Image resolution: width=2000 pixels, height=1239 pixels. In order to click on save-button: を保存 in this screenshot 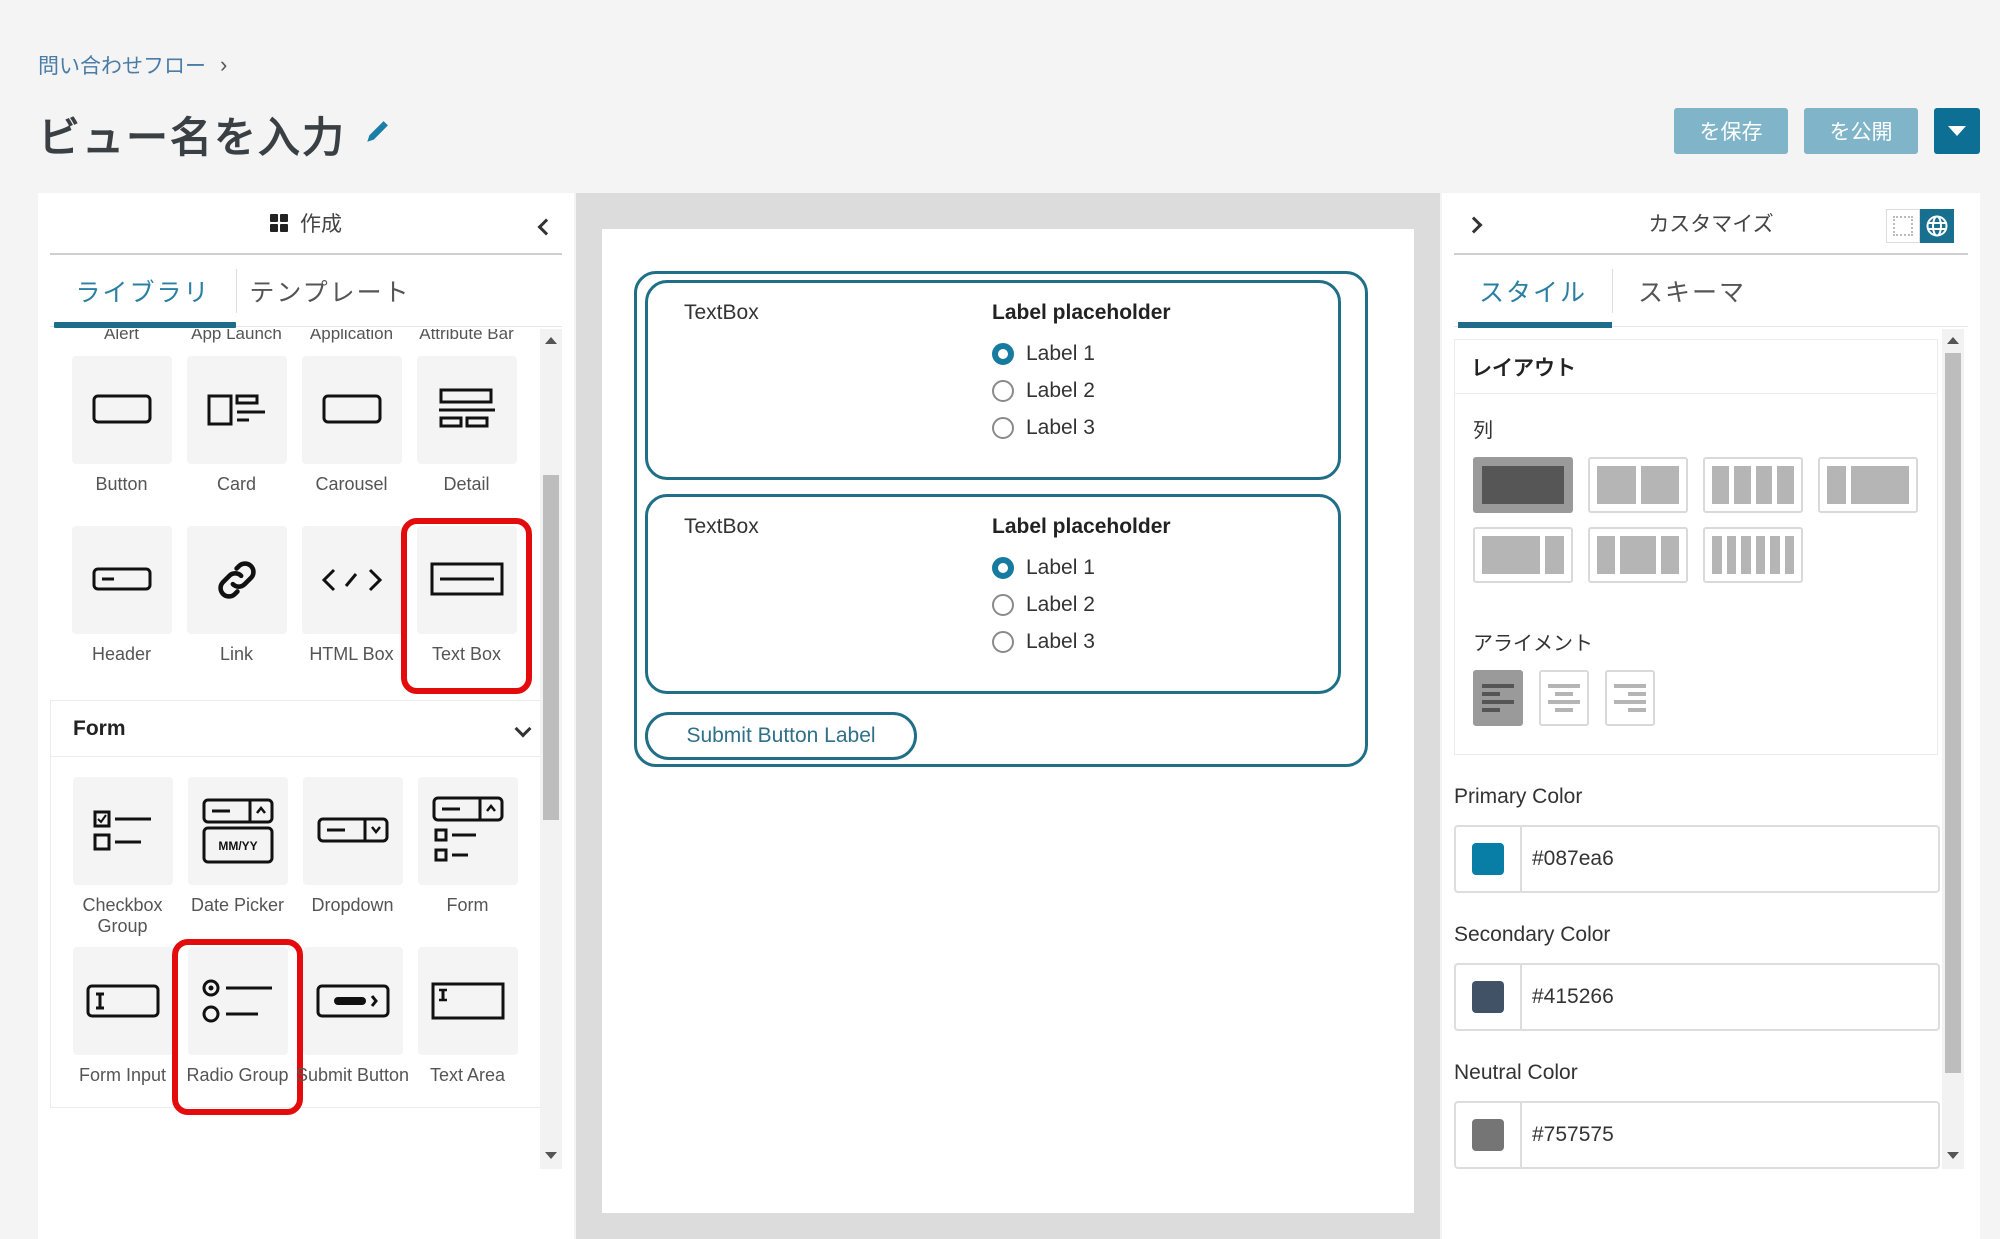, I will do `click(1731, 131)`.